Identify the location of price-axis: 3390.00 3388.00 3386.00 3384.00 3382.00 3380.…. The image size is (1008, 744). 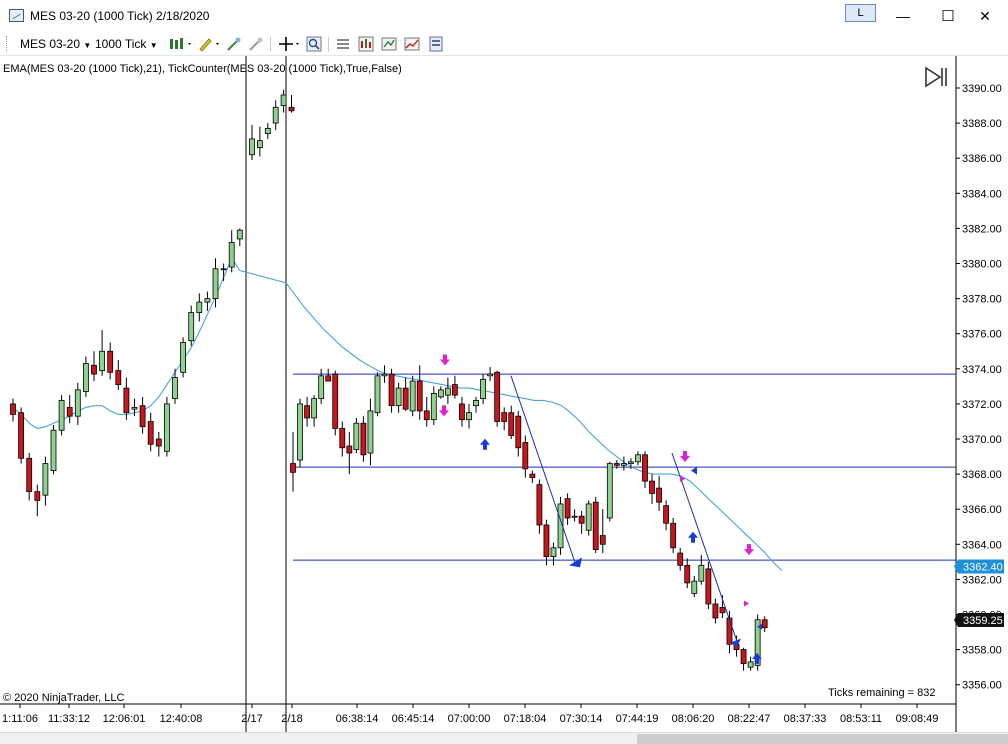
(979, 387).